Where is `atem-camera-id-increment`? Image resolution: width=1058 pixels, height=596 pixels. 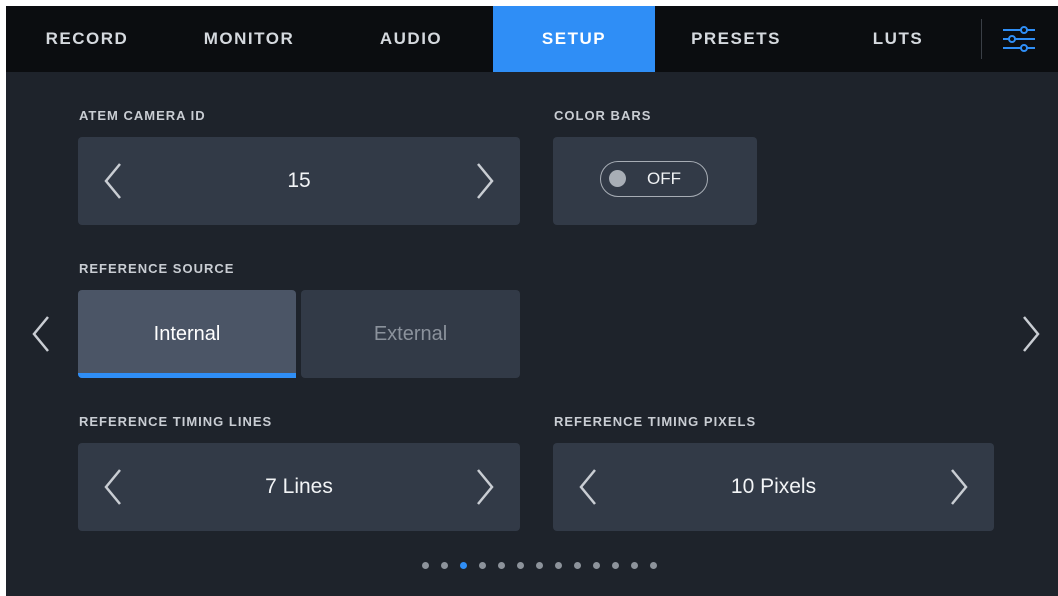
atem-camera-id-increment is located at coordinates (485, 181).